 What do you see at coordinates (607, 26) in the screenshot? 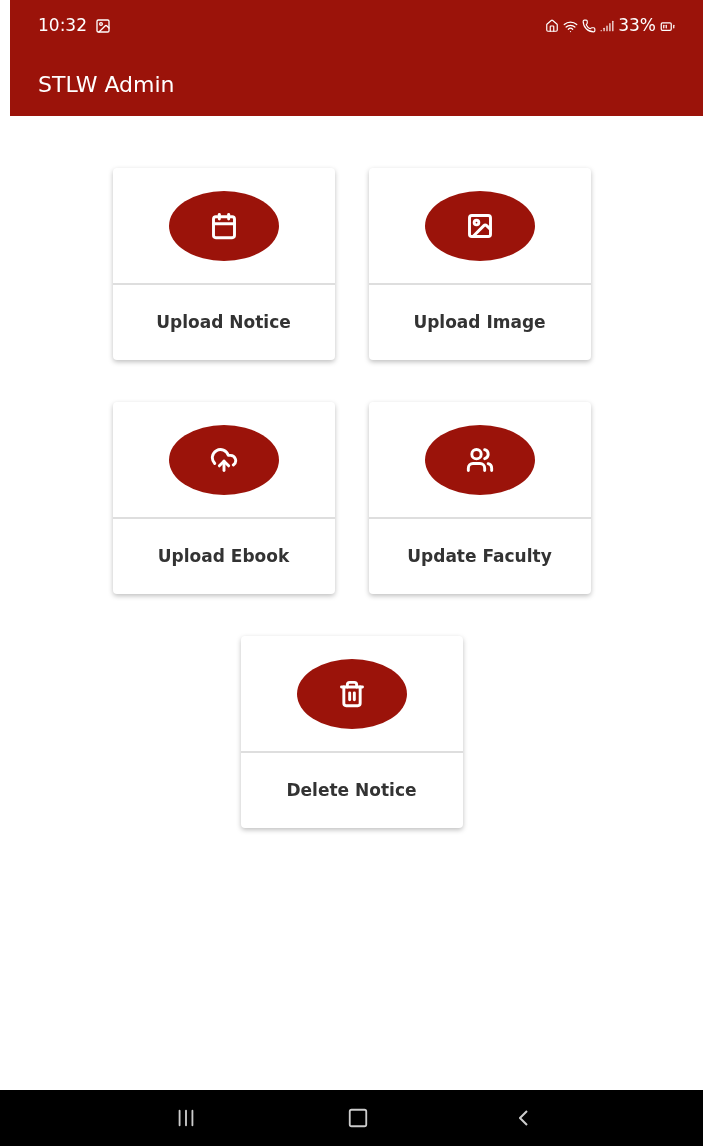
I see `signal-icon` at bounding box center [607, 26].